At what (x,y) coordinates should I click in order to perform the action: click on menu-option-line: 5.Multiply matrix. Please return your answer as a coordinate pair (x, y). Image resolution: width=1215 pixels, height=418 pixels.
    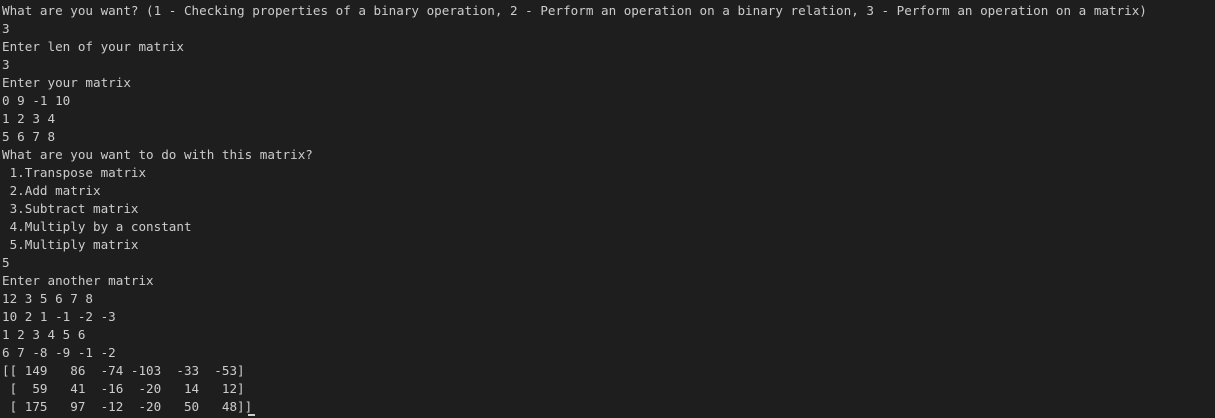
    Looking at the image, I should click on (70, 244).